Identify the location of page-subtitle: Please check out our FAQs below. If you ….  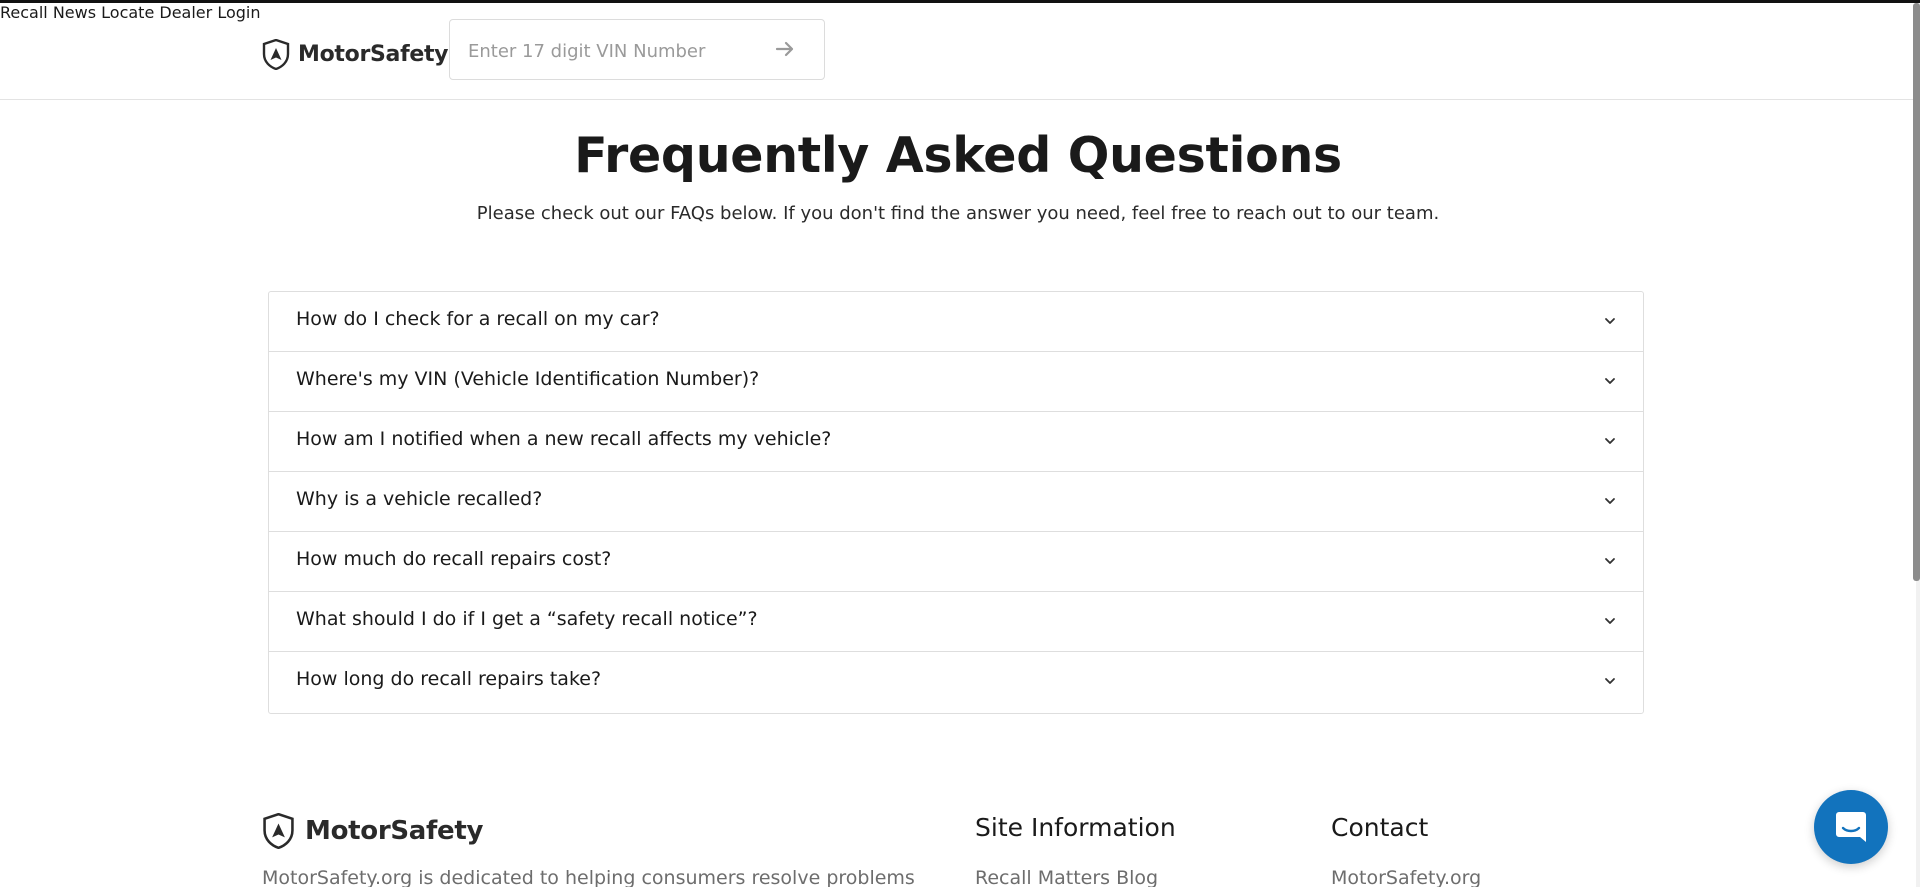
(958, 213).